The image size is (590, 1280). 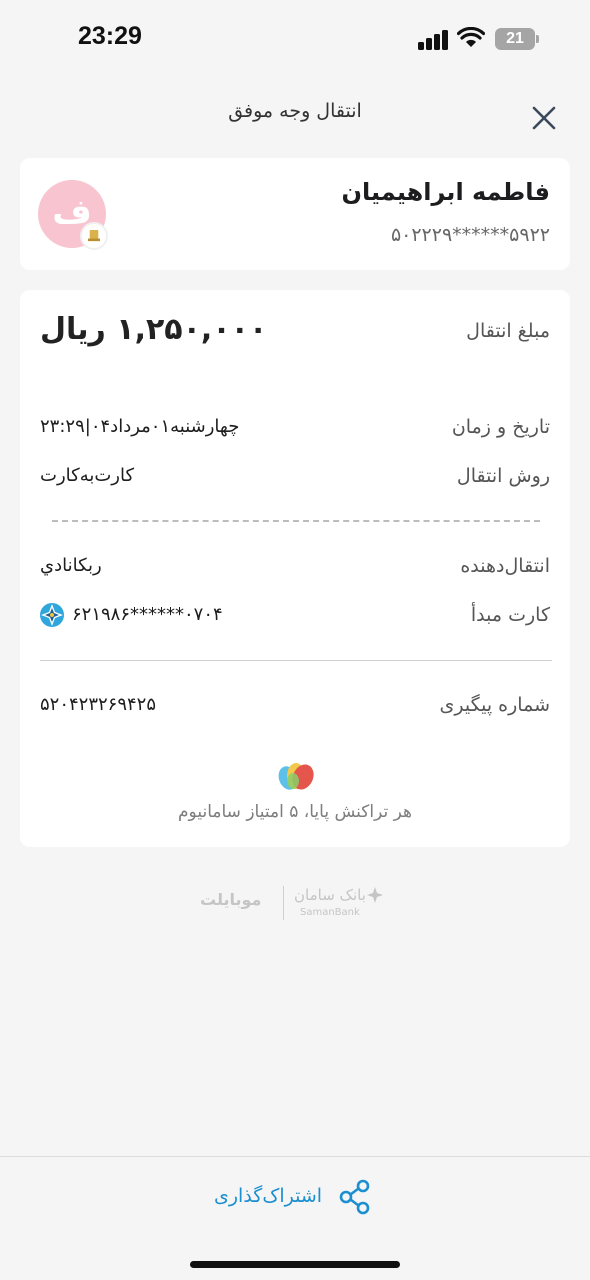 I want to click on reward-text: هر تراکنش پایا، ۵ امتیاز سامانیوم, so click(x=295, y=812).